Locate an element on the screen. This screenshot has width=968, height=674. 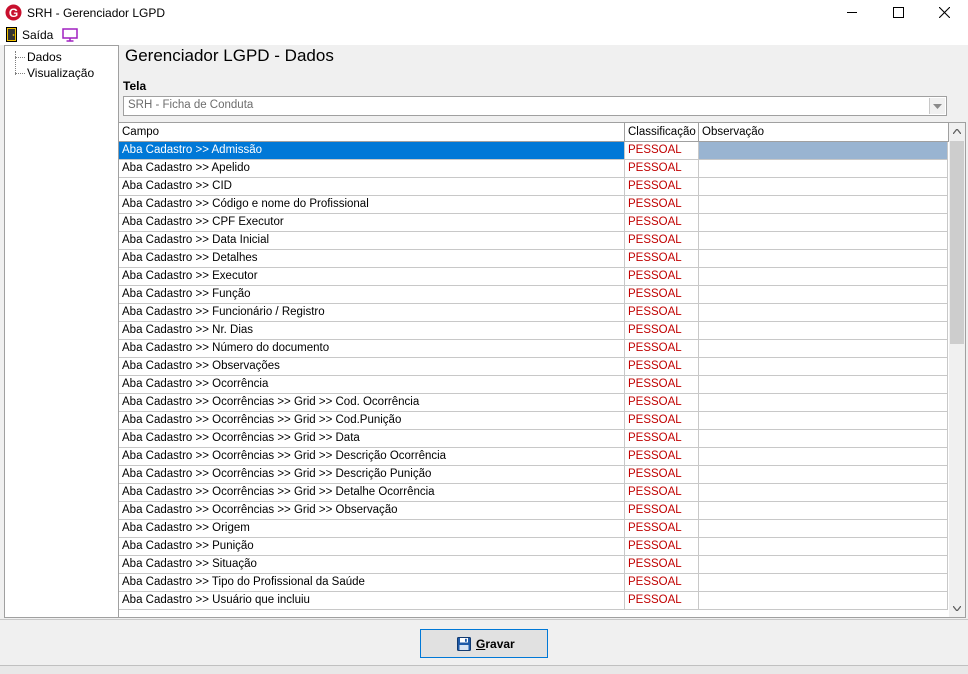
table-row: Aba Cadastro >> Detalhes PESSOAL is located at coordinates (534, 259).